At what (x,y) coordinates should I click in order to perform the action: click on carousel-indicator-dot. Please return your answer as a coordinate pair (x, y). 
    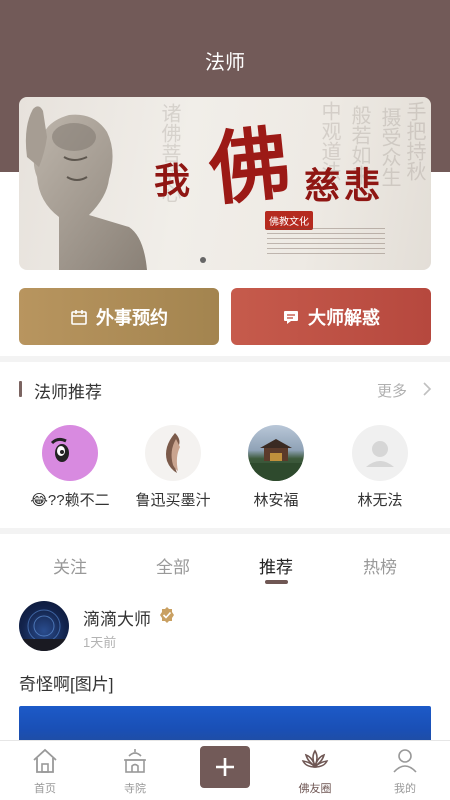
    Looking at the image, I should click on (203, 260).